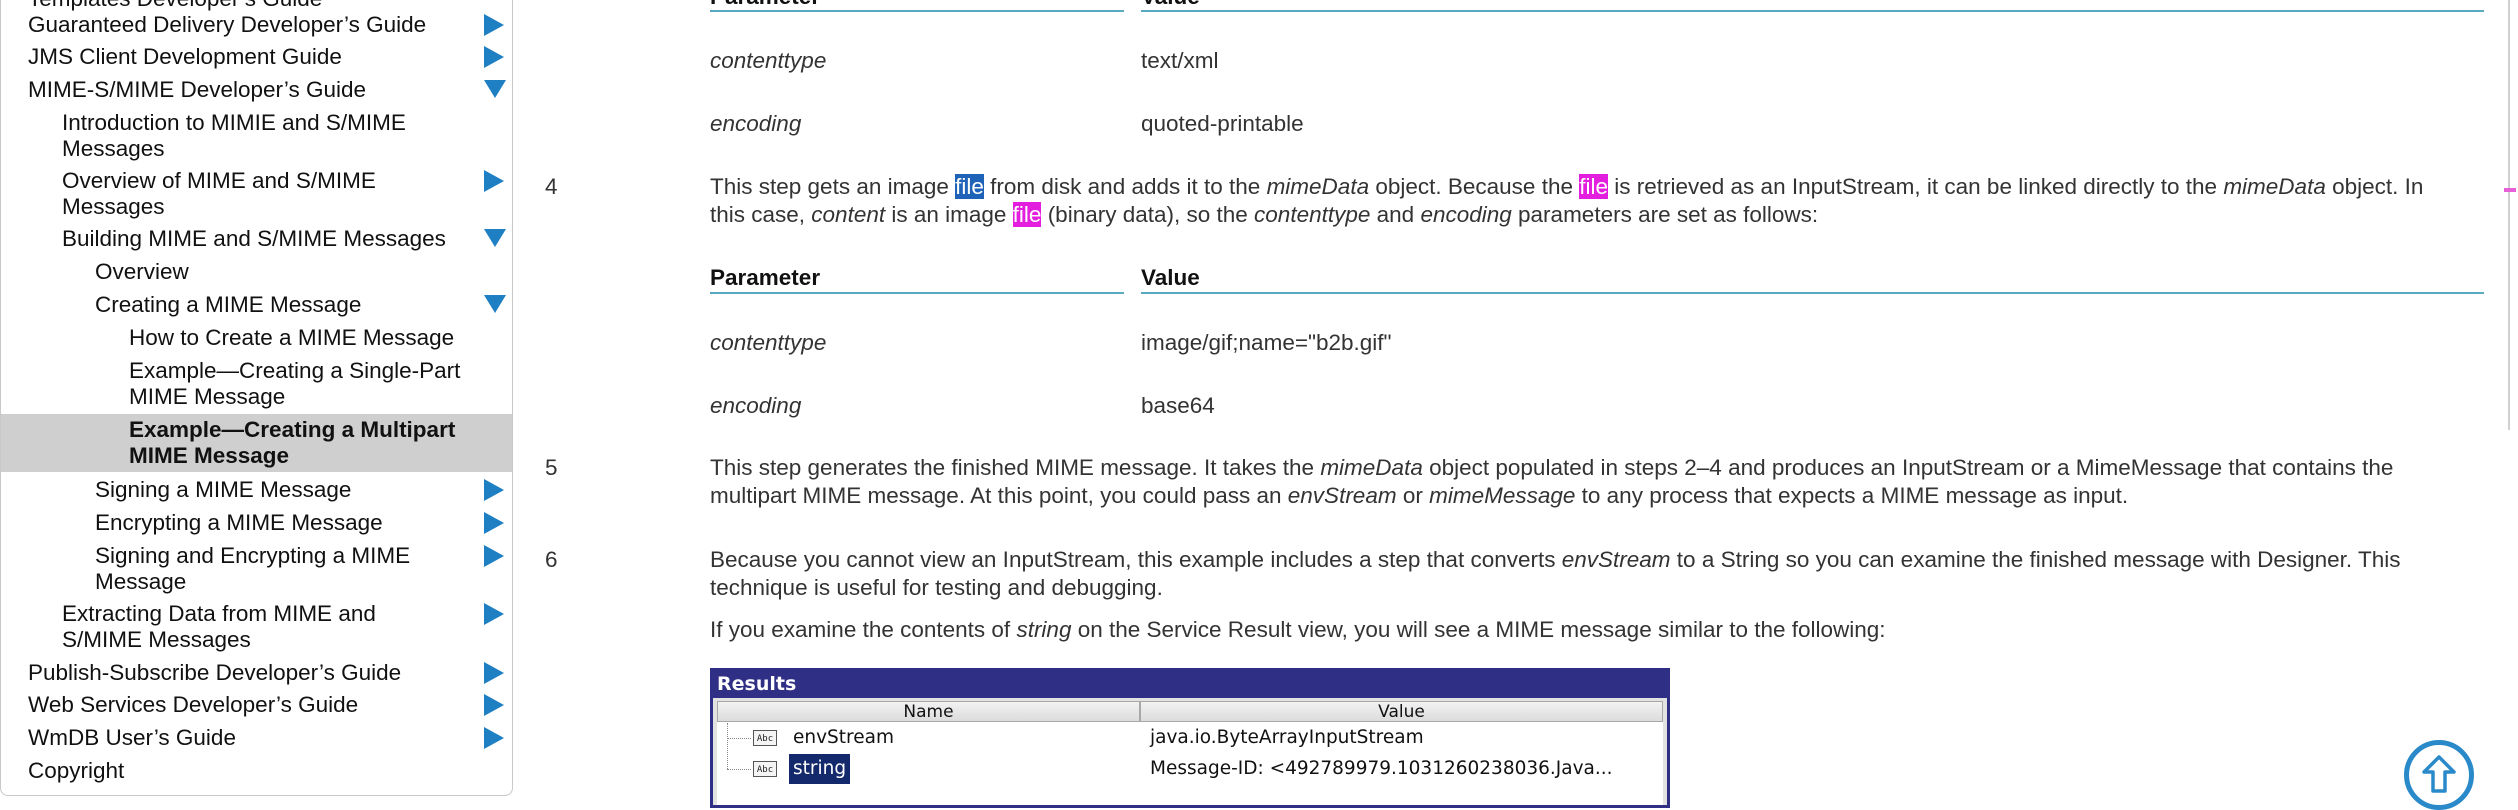 The width and height of the screenshot is (2518, 810). Describe the element at coordinates (256, 272) in the screenshot. I see `toc-item-overview: Overview` at that location.